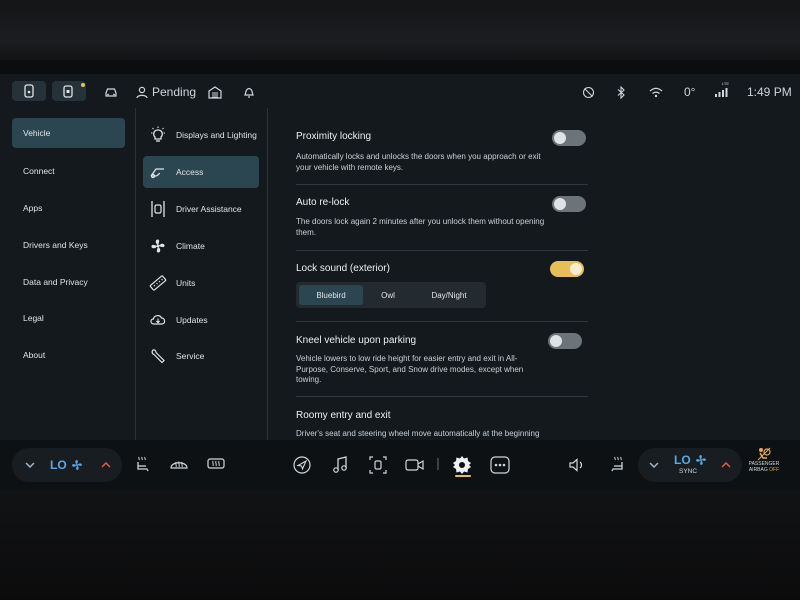  I want to click on garage-icon, so click(215, 92).